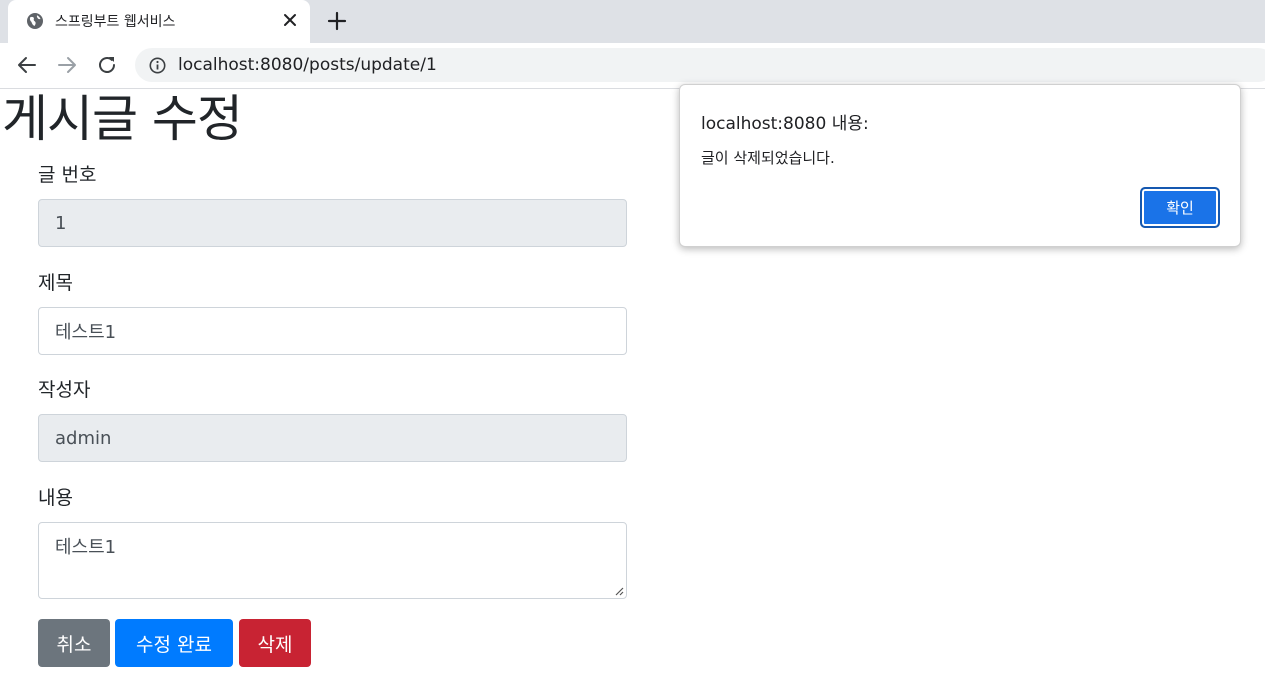  What do you see at coordinates (332, 331) in the screenshot?
I see `title-input: 테스트1` at bounding box center [332, 331].